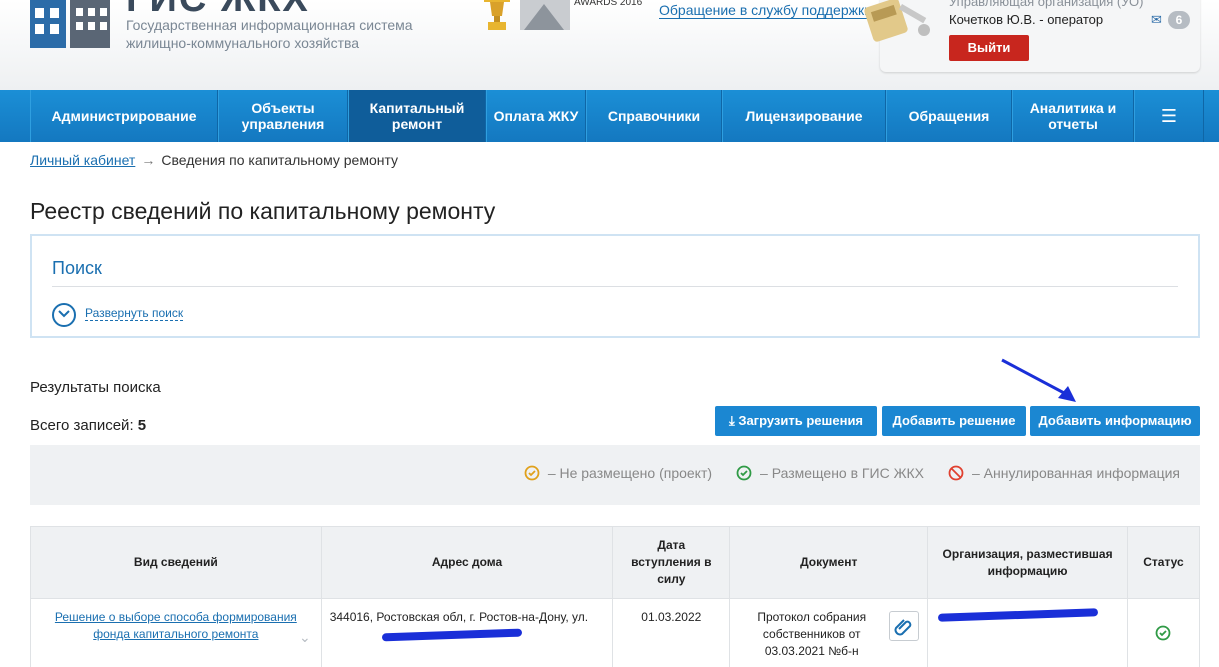 The height and width of the screenshot is (667, 1219). What do you see at coordinates (733, 420) in the screenshot?
I see `download-icon: ⤓` at bounding box center [733, 420].